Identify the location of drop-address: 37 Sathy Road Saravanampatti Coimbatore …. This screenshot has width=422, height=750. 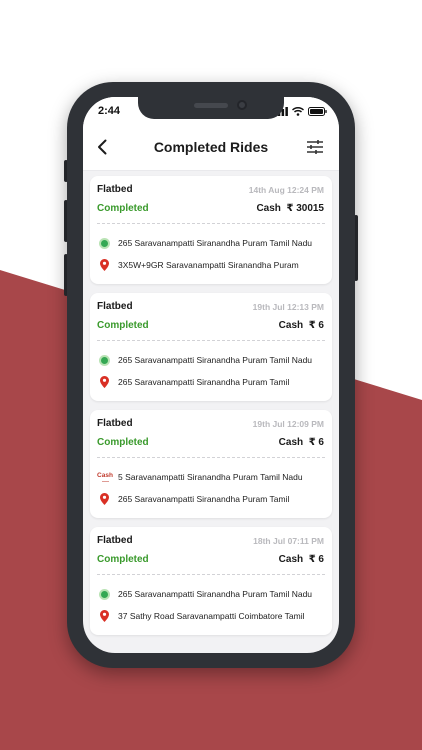
(211, 616).